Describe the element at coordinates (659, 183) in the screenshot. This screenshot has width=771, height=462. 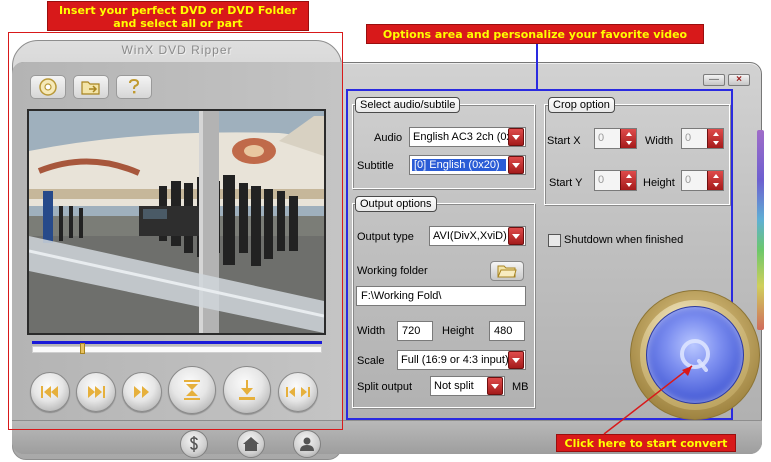
I see `height-label: Height` at that location.